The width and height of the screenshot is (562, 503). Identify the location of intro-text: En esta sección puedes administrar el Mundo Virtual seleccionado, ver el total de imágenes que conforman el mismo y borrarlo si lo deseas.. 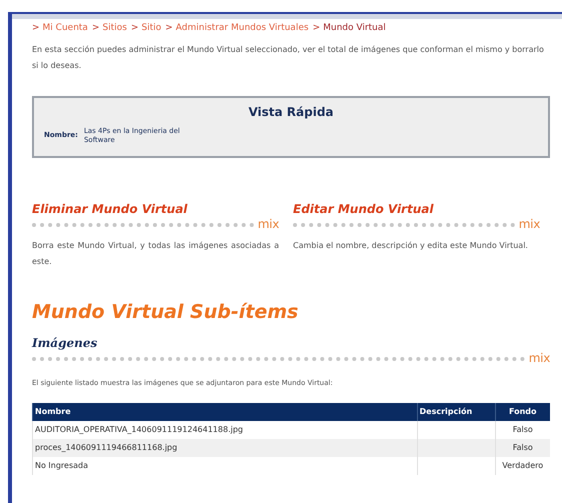
(288, 58).